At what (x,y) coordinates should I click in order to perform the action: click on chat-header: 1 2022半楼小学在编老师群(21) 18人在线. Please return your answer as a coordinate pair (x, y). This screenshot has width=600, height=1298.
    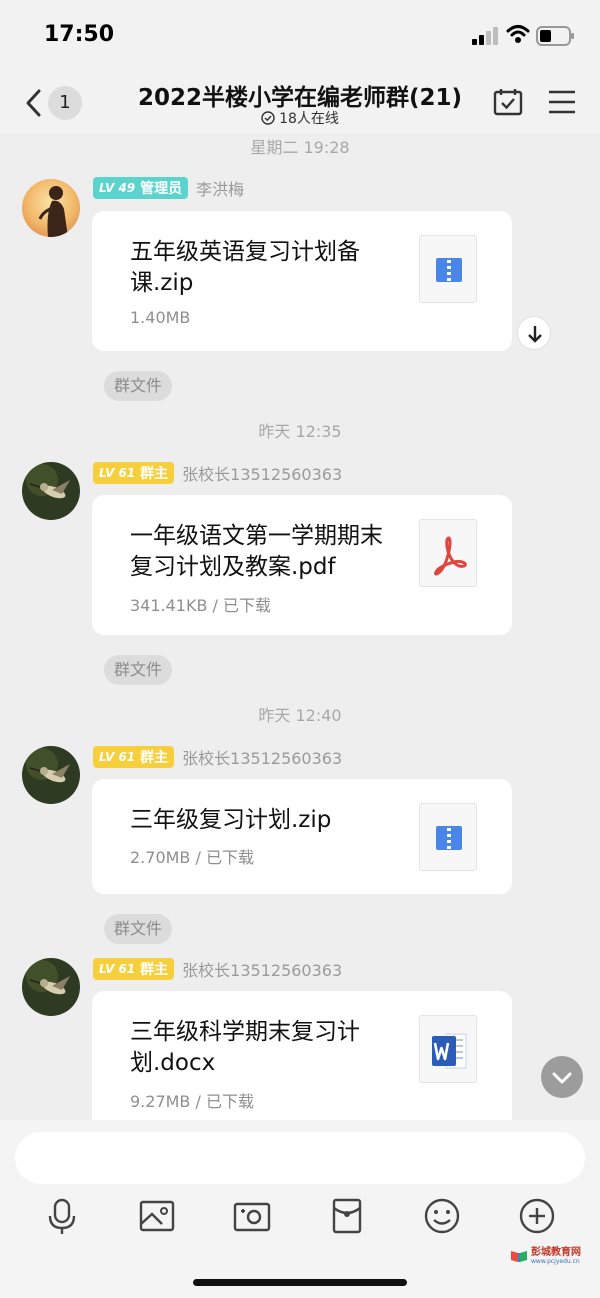
    Looking at the image, I should click on (300, 102).